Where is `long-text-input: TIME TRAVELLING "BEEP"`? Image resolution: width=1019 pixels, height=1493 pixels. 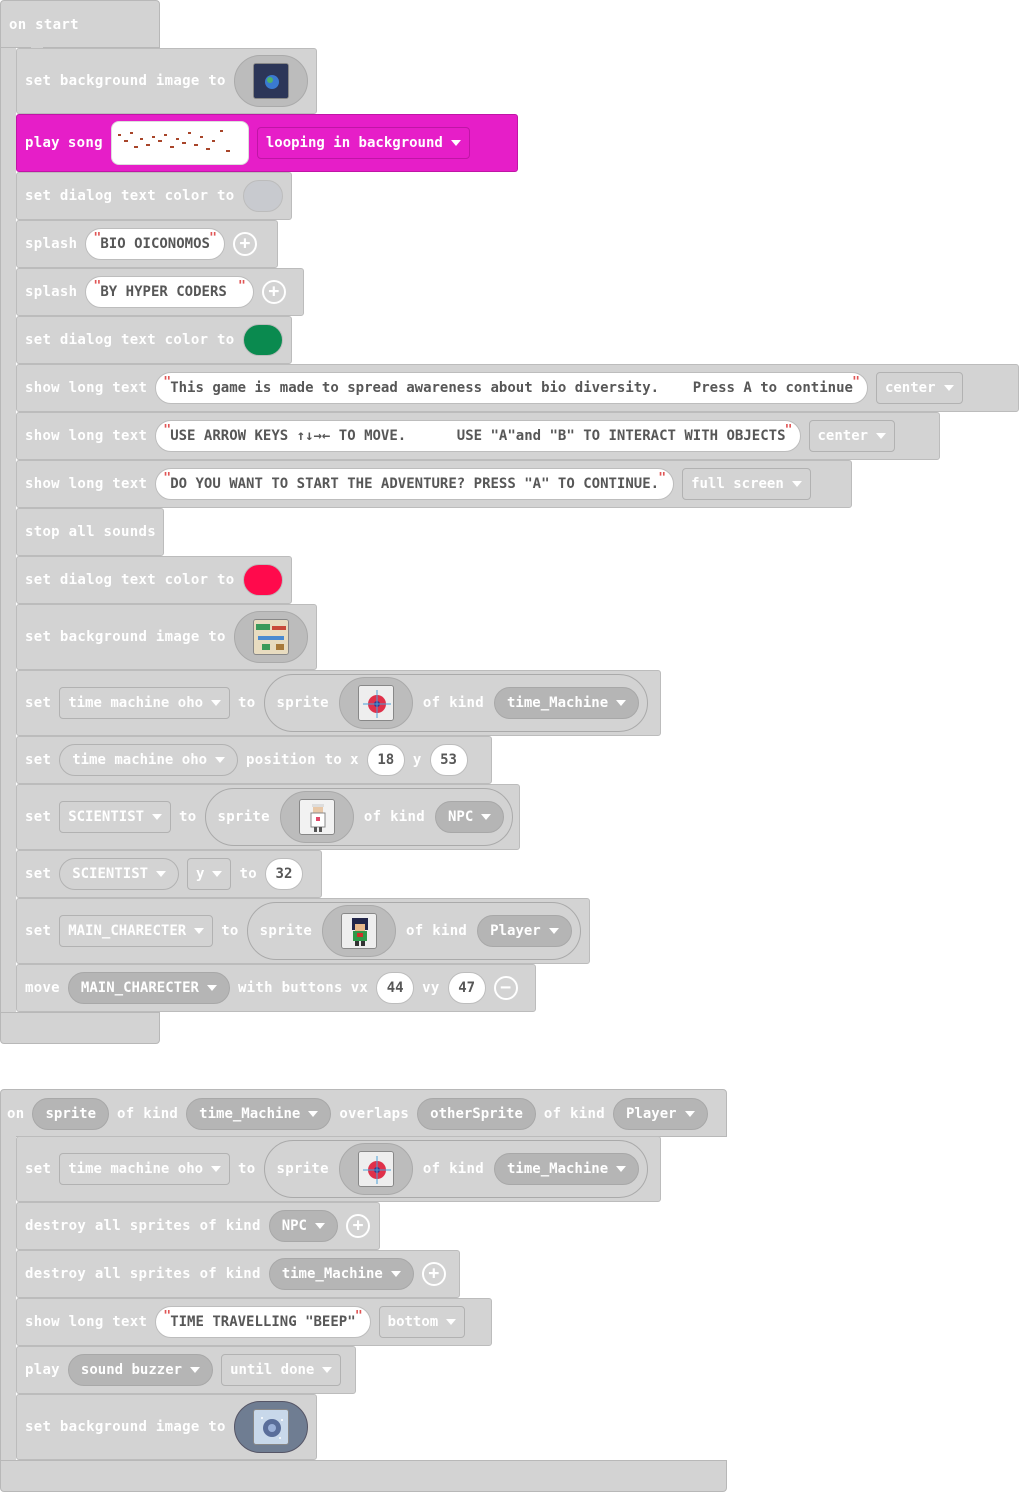 long-text-input: TIME TRAVELLING "BEEP" is located at coordinates (263, 1322).